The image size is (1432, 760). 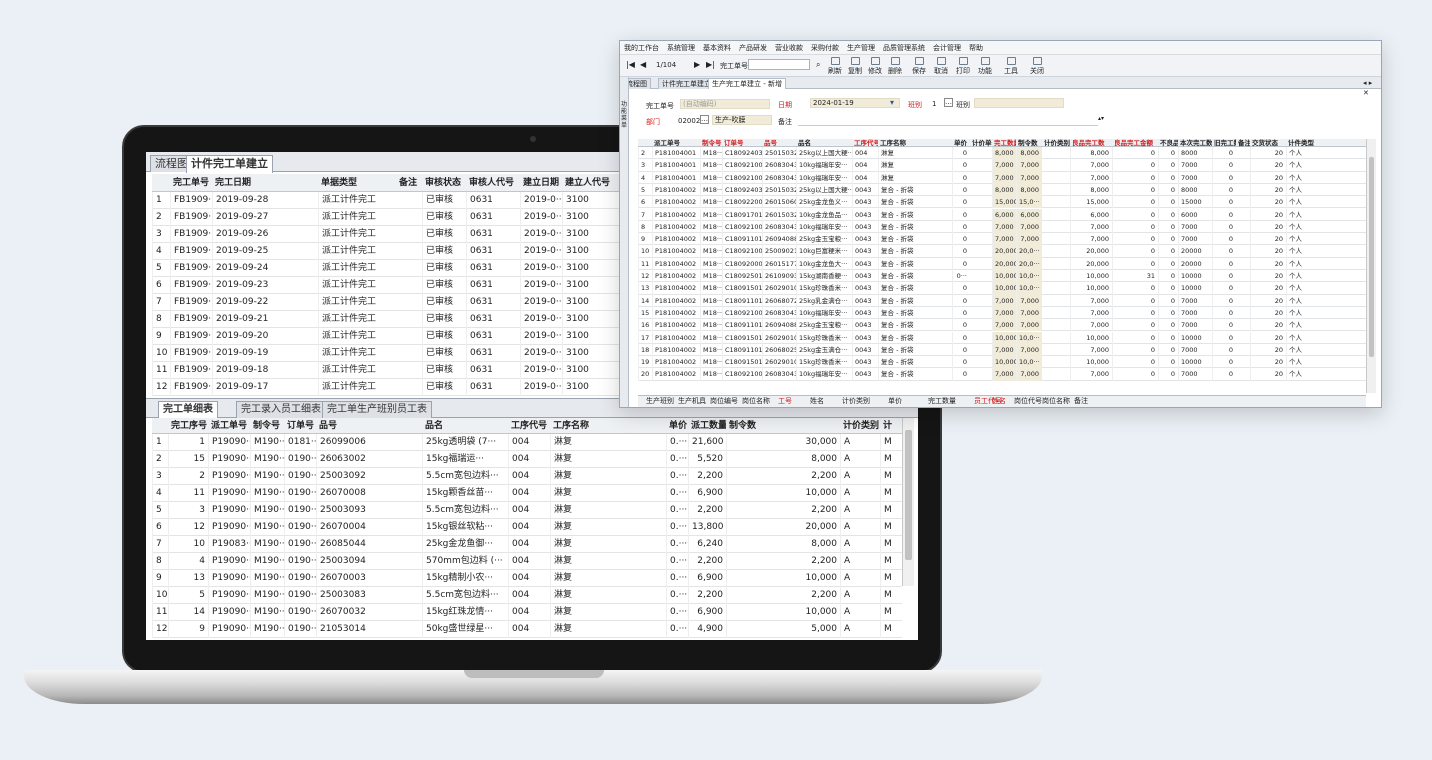 What do you see at coordinates (1135, 143) in the screenshot?
I see `window-grid-col-header: 良品完工金额` at bounding box center [1135, 143].